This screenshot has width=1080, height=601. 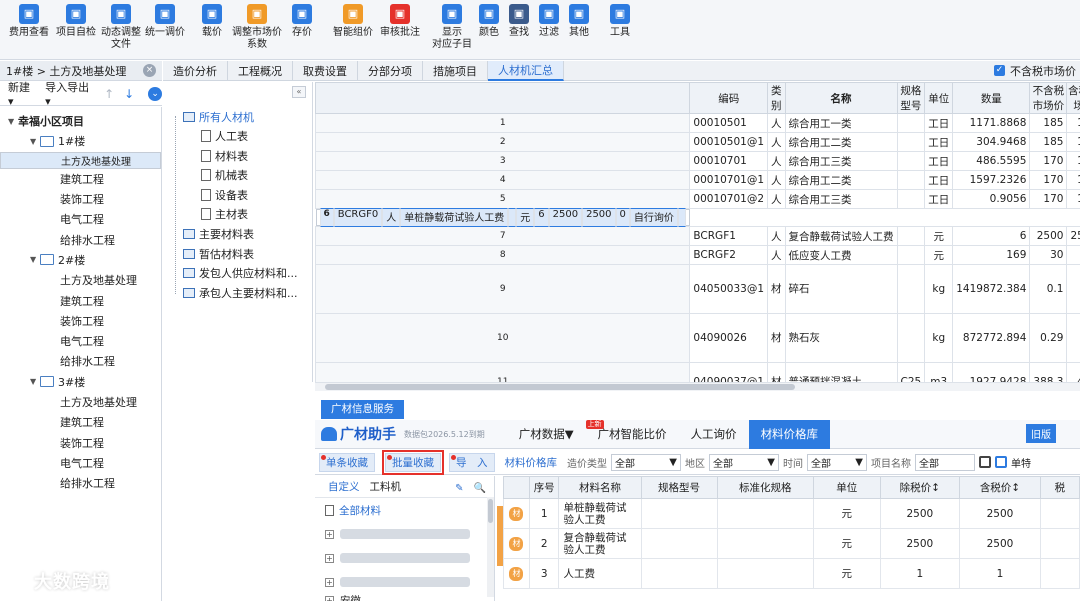 I want to click on cell-type: 材, so click(x=776, y=372).